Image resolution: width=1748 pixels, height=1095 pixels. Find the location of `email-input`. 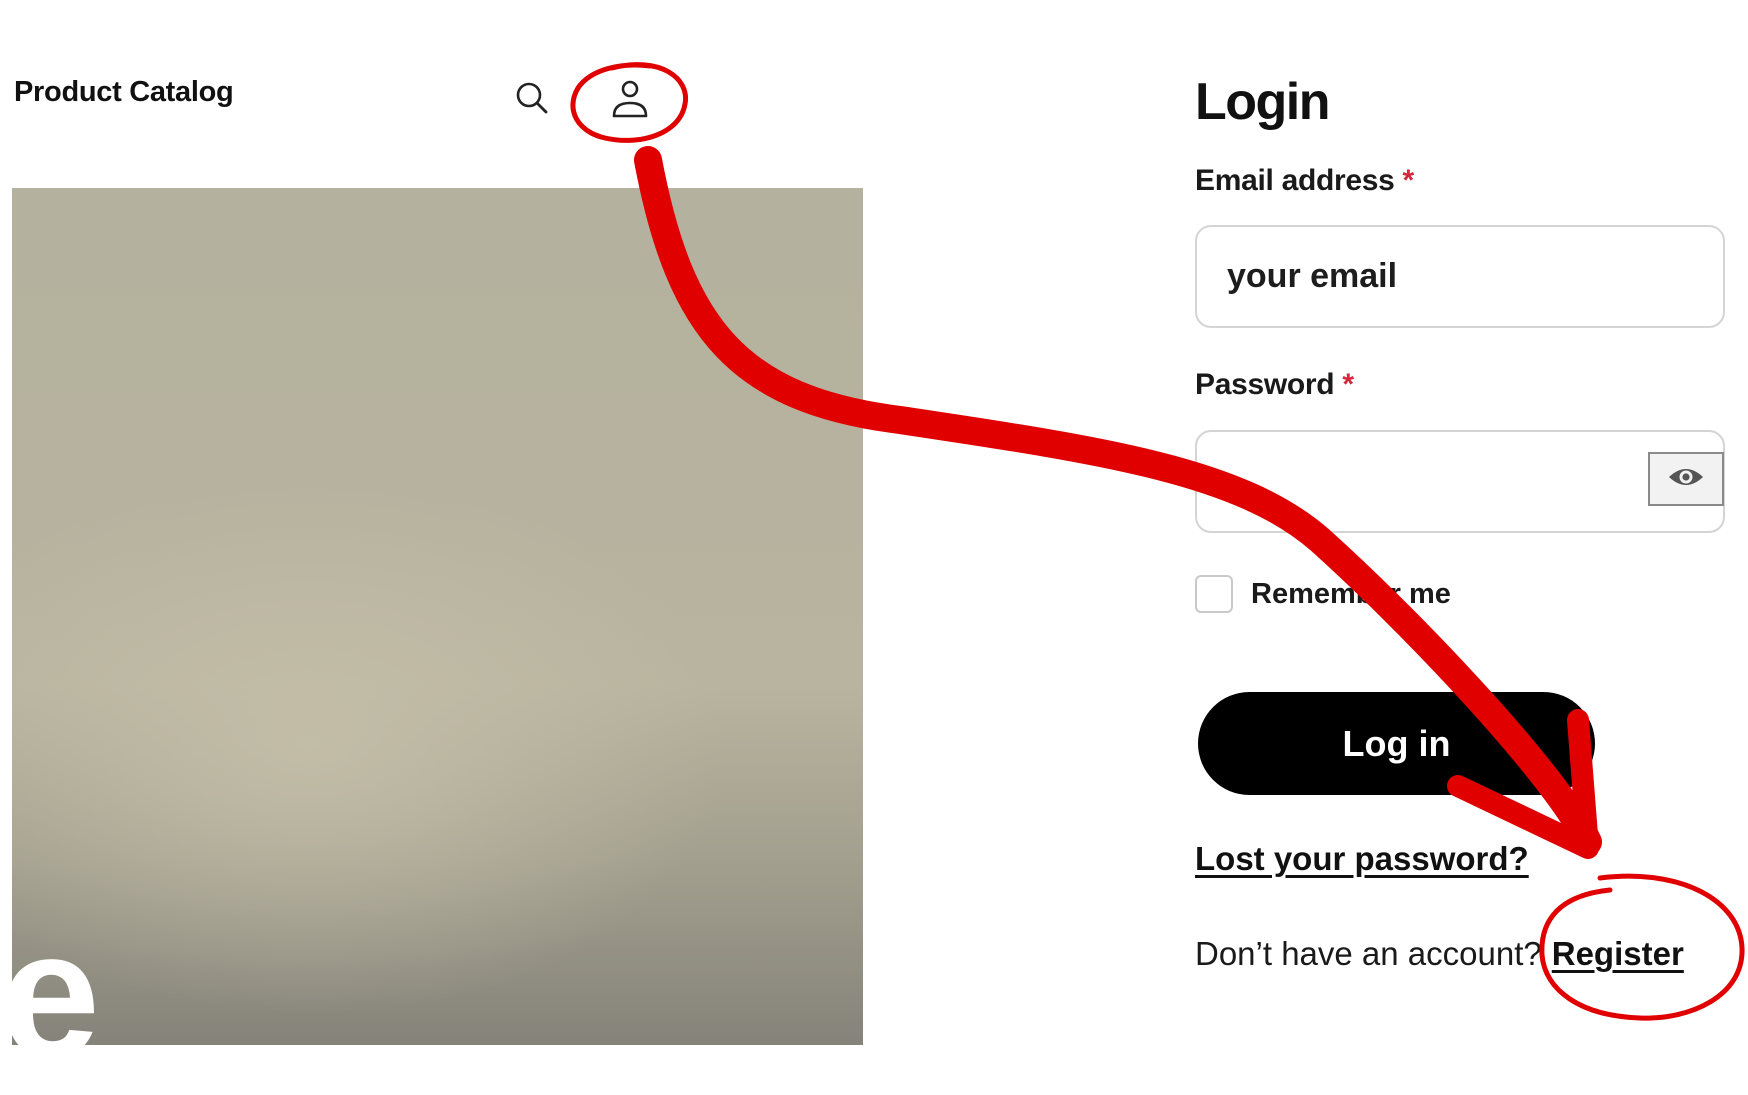

email-input is located at coordinates (1460, 276).